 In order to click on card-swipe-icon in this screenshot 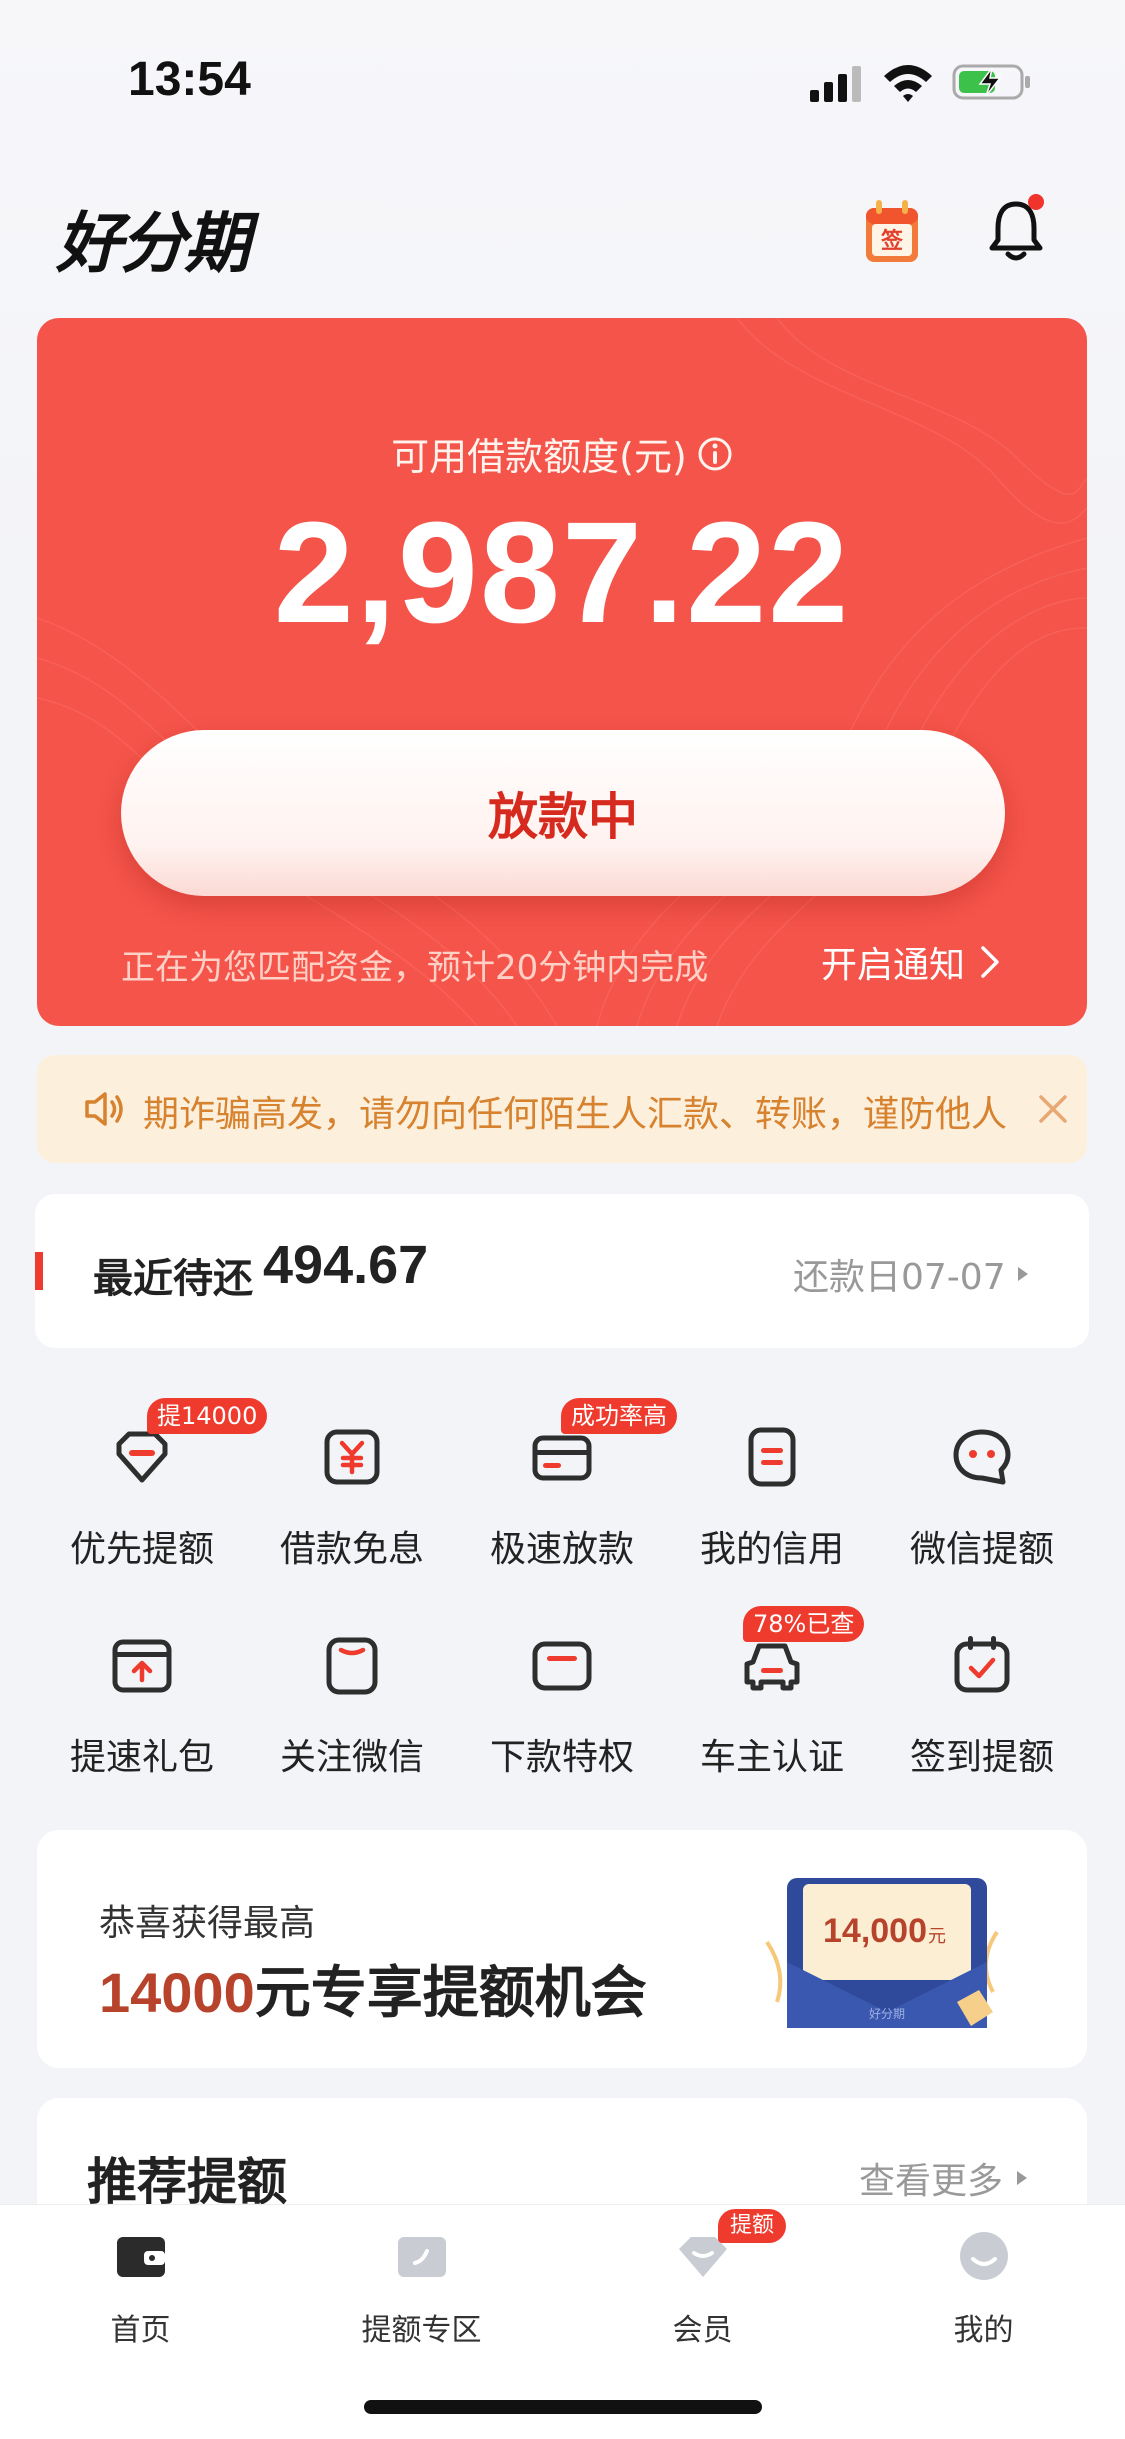, I will do `click(422, 2257)`.